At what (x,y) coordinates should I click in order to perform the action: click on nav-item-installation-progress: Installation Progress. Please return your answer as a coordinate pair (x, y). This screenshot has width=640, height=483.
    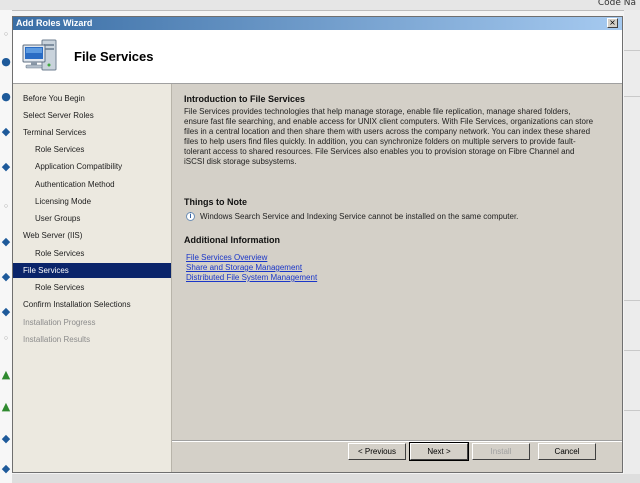
    Looking at the image, I should click on (59, 322).